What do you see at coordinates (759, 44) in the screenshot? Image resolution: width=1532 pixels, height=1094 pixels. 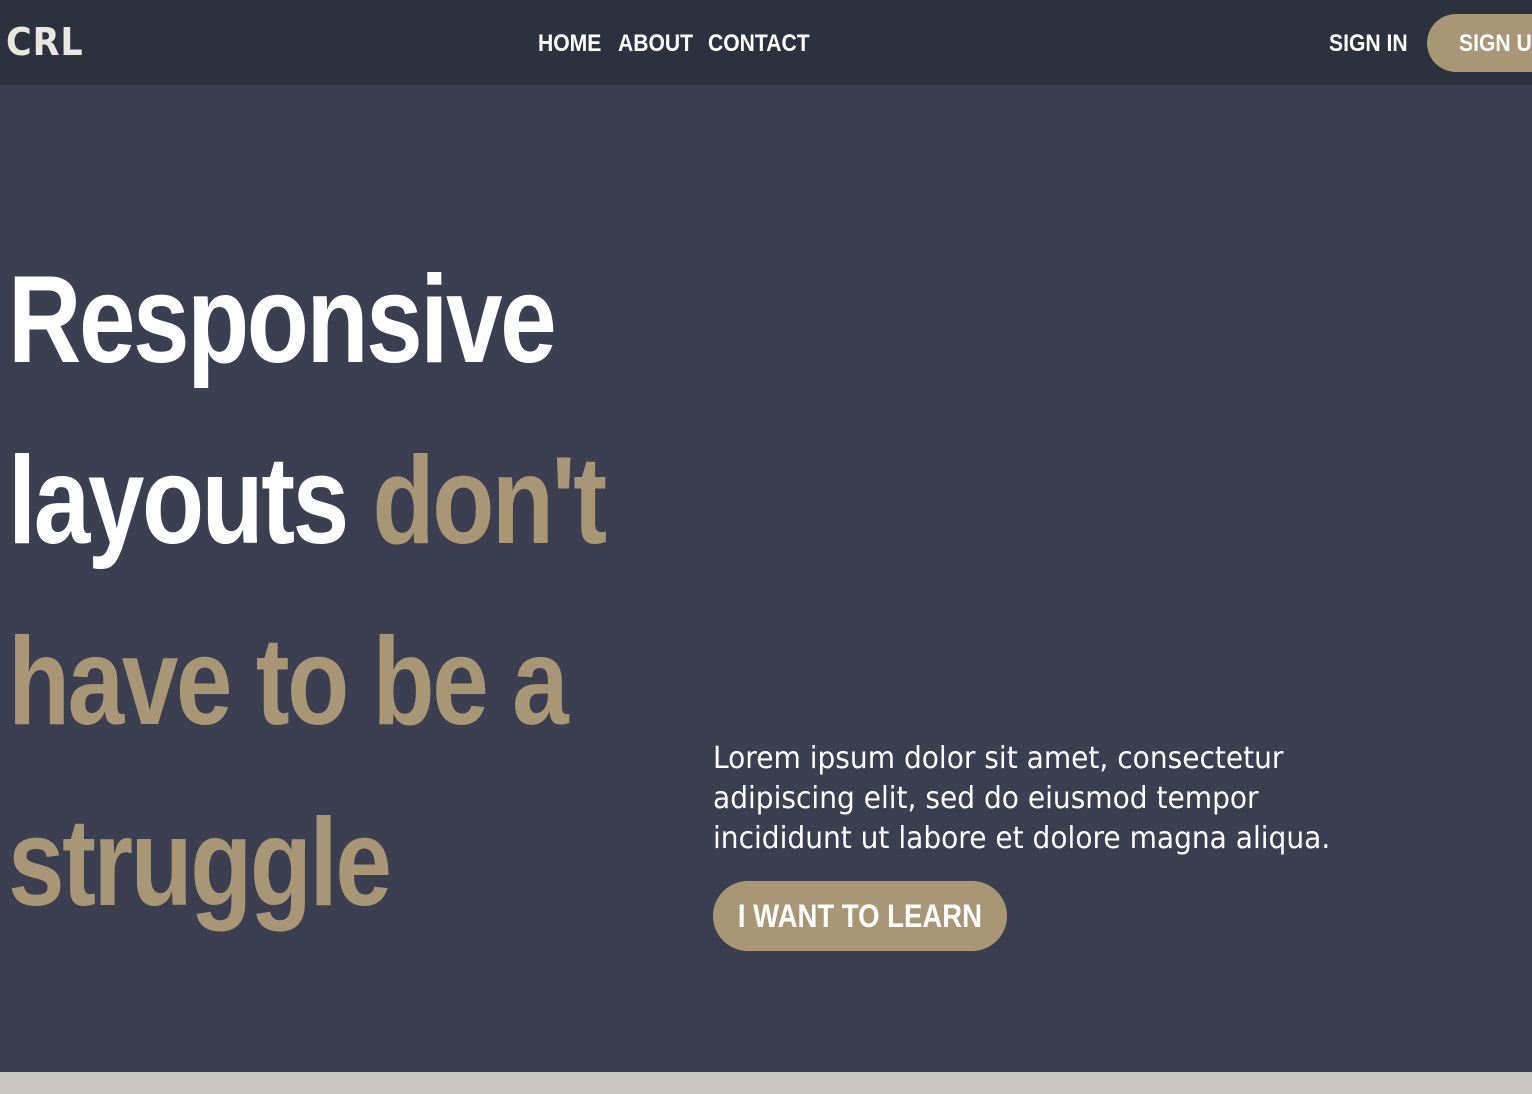 I see `nav-link-contact: CONTACT` at bounding box center [759, 44].